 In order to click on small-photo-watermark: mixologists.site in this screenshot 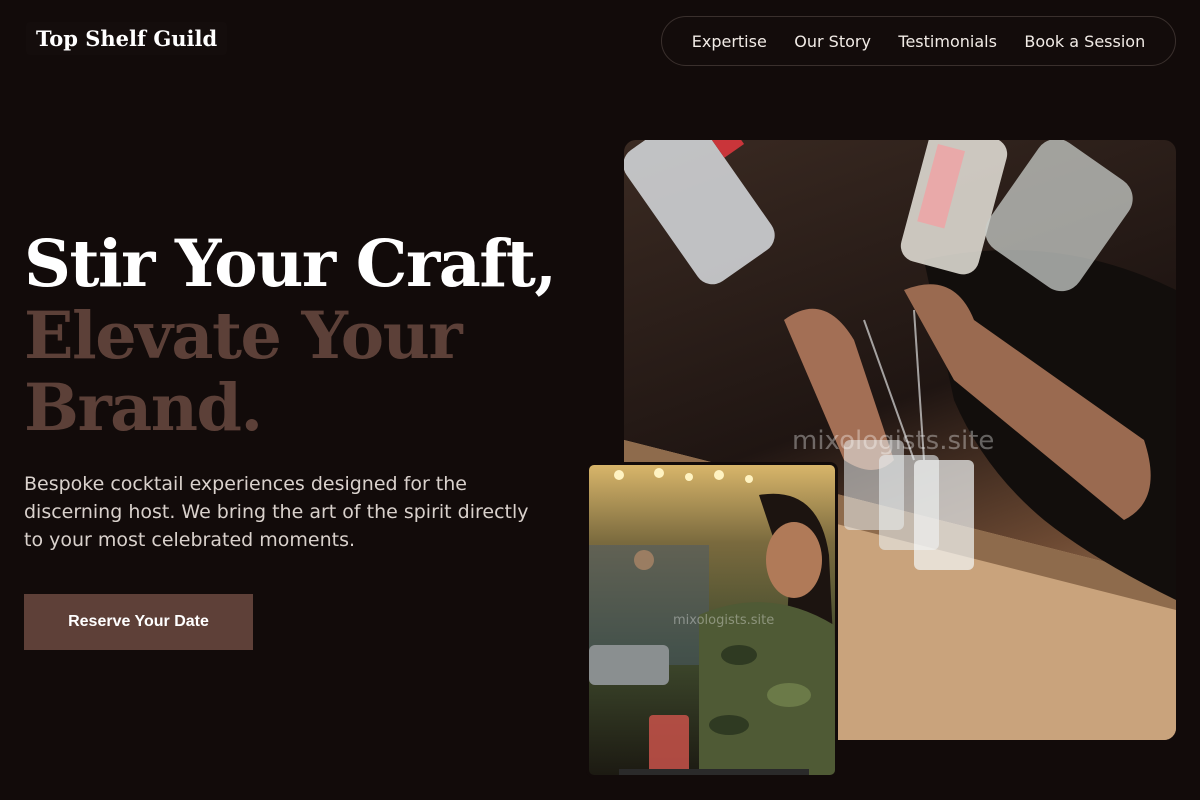, I will do `click(724, 620)`.